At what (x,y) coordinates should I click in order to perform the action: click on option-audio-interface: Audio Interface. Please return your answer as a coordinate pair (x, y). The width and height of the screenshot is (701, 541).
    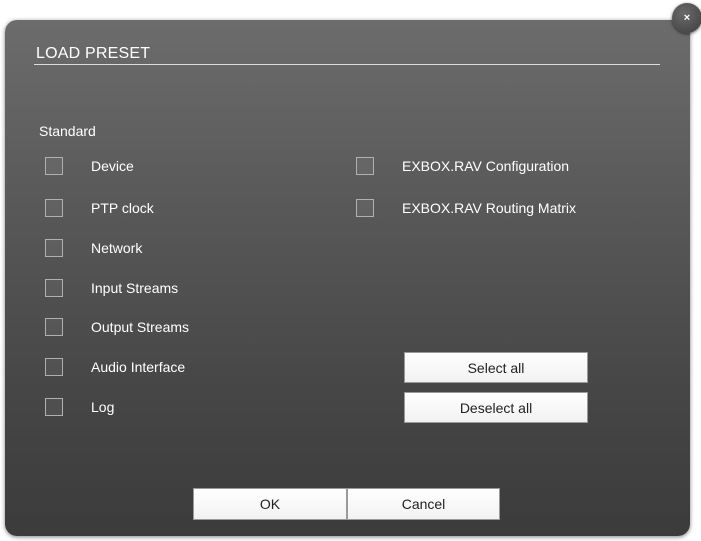
    Looking at the image, I should click on (115, 367).